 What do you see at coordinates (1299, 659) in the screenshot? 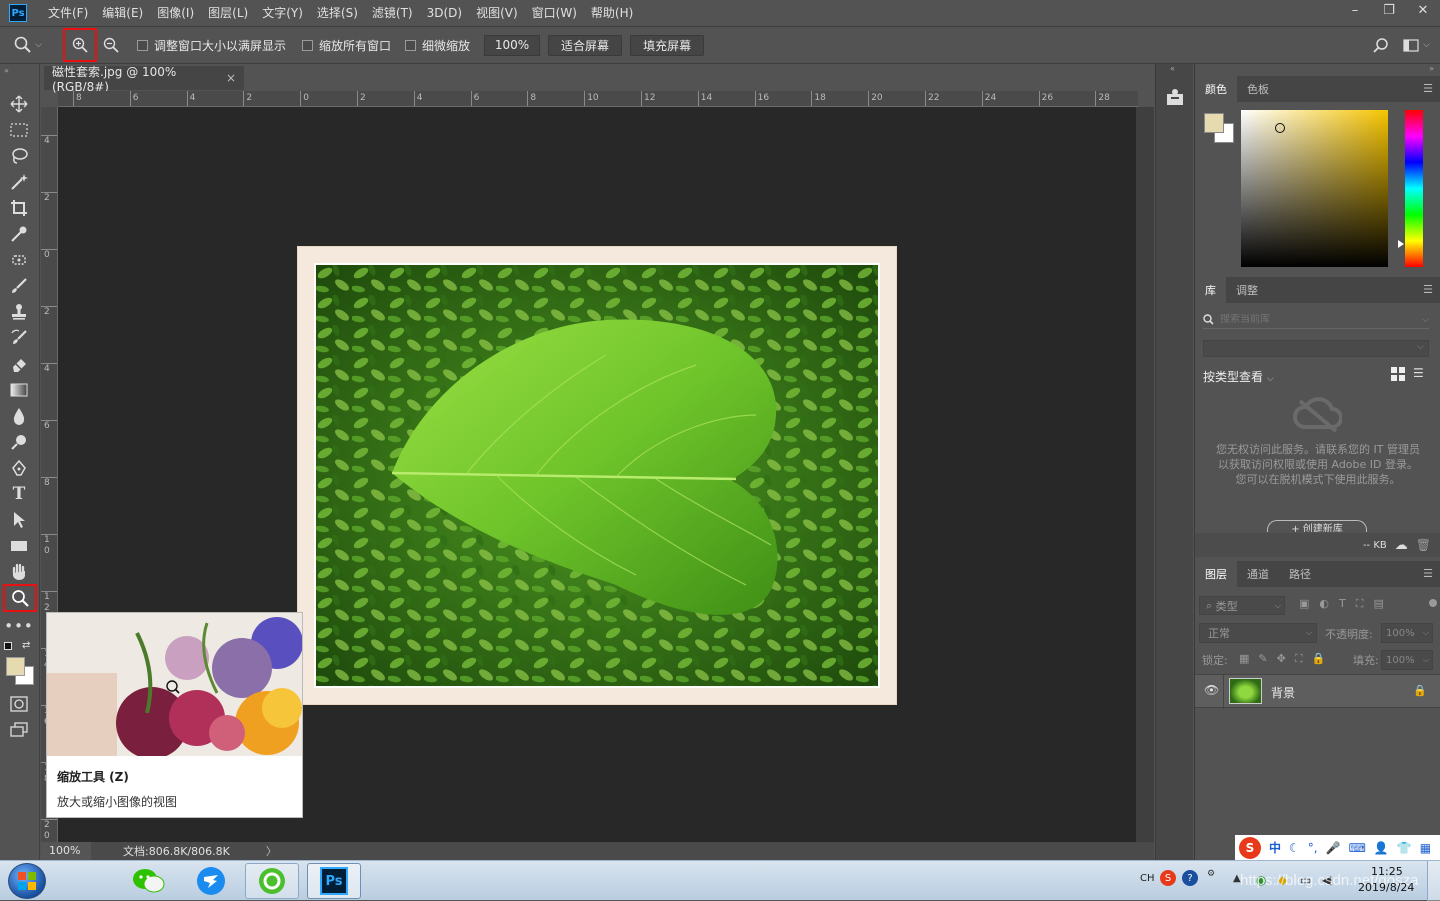
I see `lock-artboard-icon: ⛶` at bounding box center [1299, 659].